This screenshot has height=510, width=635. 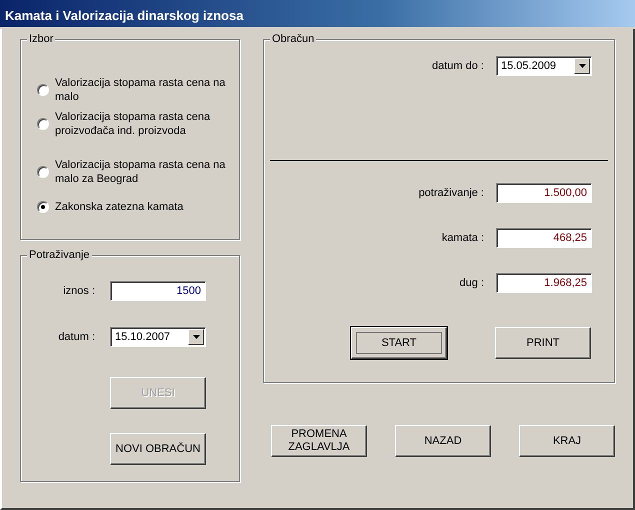 I want to click on button: PRINT, so click(x=543, y=343).